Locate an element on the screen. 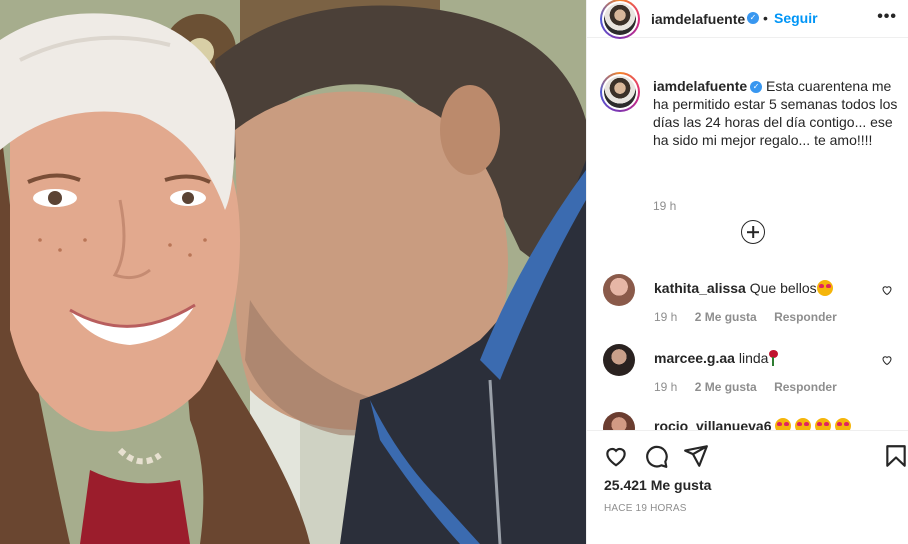 This screenshot has width=908, height=544. author-username: iamdelafuente is located at coordinates (698, 19).